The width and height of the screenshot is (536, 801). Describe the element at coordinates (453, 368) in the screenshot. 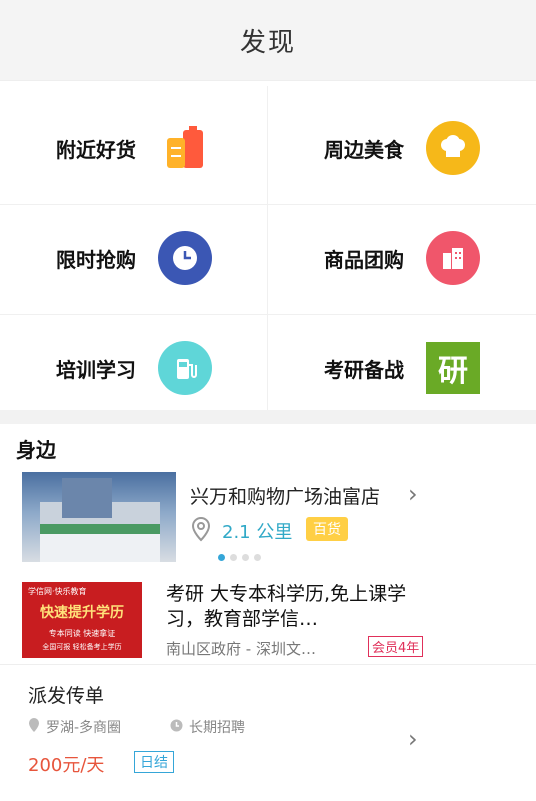

I see `yan-badge-icon: 研` at that location.